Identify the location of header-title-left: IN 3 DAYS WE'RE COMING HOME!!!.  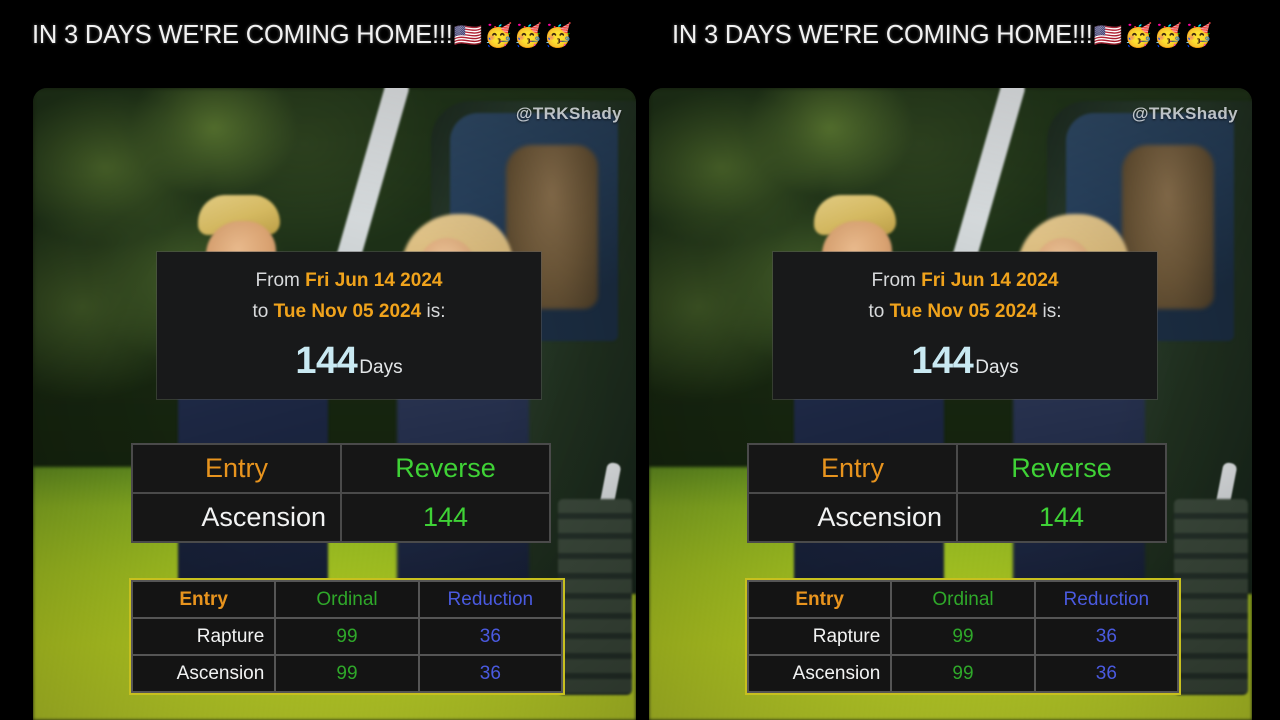
(242, 34).